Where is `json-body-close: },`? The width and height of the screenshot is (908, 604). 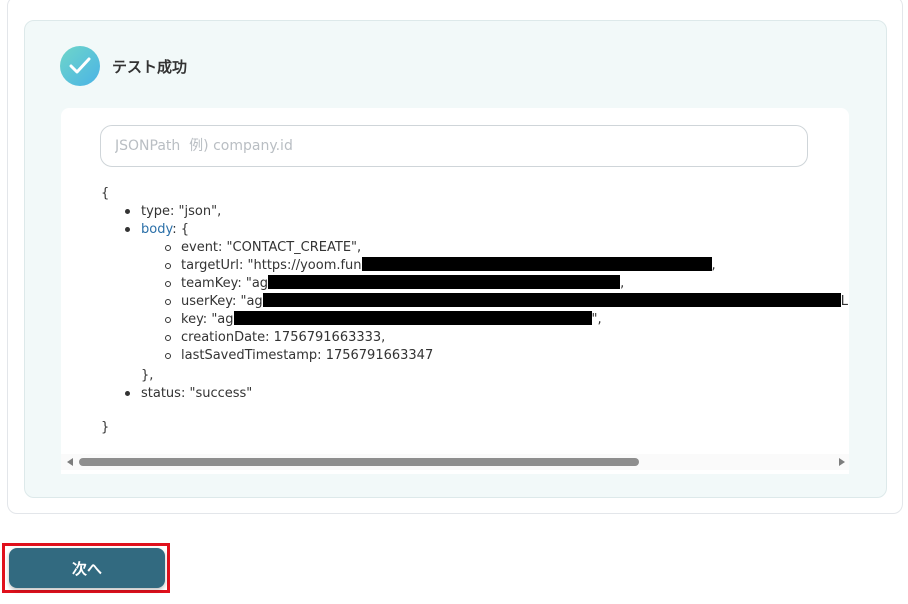
json-body-close: }, is located at coordinates (147, 375).